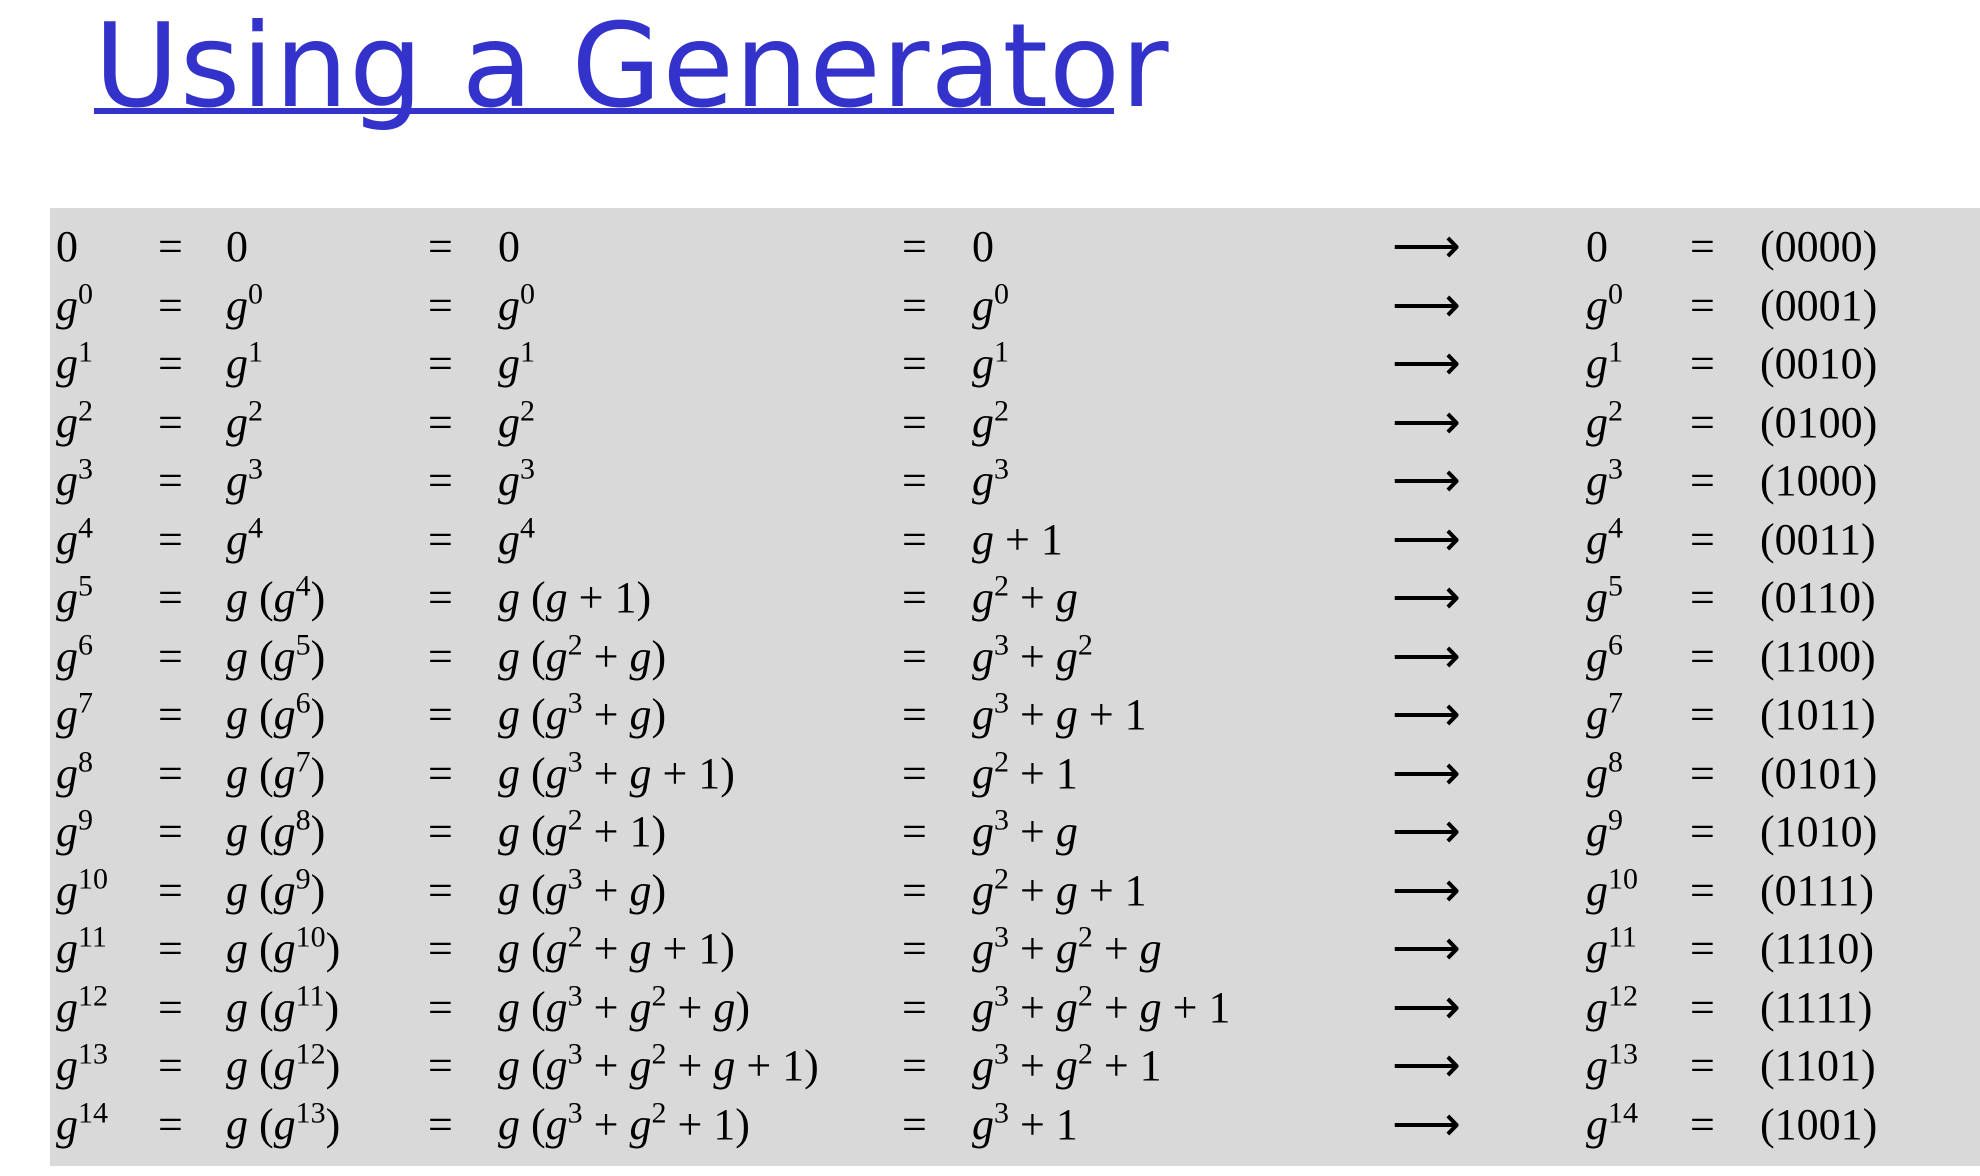  Describe the element at coordinates (1817, 948) in the screenshot. I see `binary-code: (1110)` at that location.